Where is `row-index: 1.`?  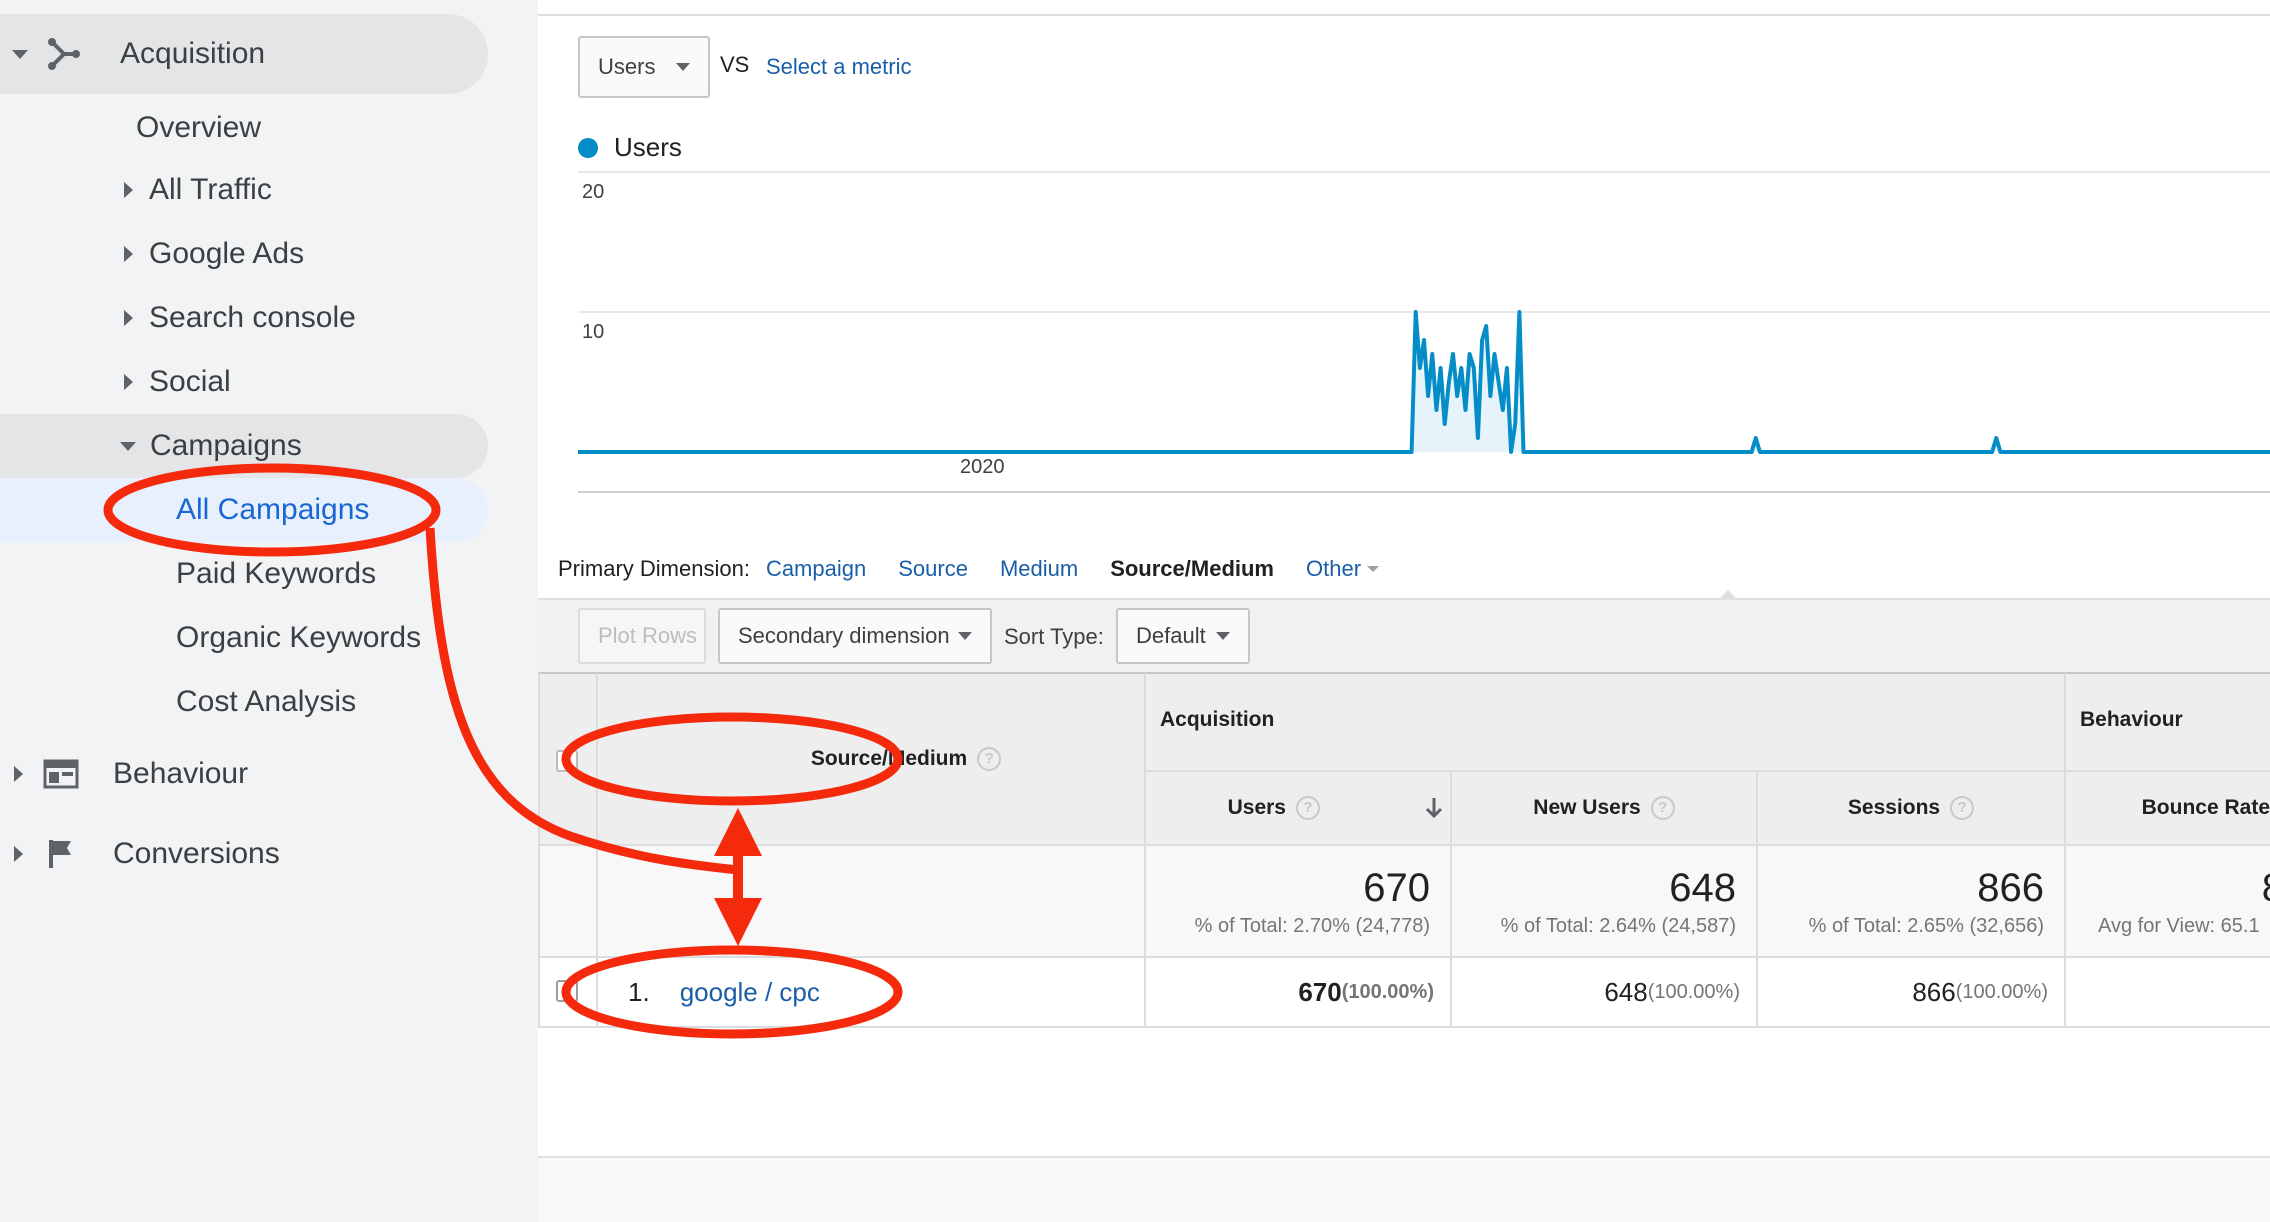
row-index: 1. is located at coordinates (639, 991).